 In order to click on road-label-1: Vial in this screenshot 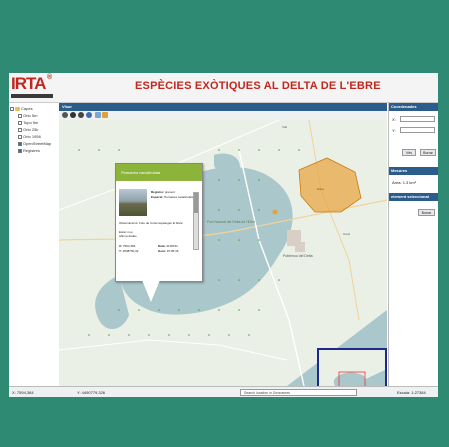, I will do `click(284, 127)`.